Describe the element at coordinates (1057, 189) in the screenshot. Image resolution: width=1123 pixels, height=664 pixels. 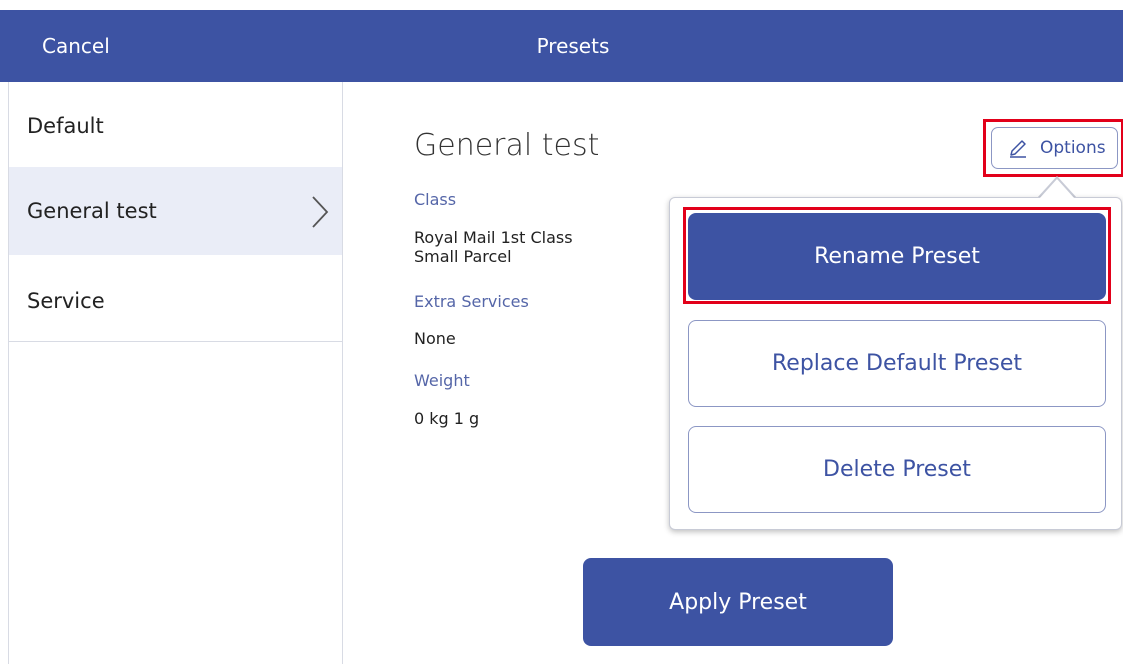
I see `popover-arrow-fill` at that location.